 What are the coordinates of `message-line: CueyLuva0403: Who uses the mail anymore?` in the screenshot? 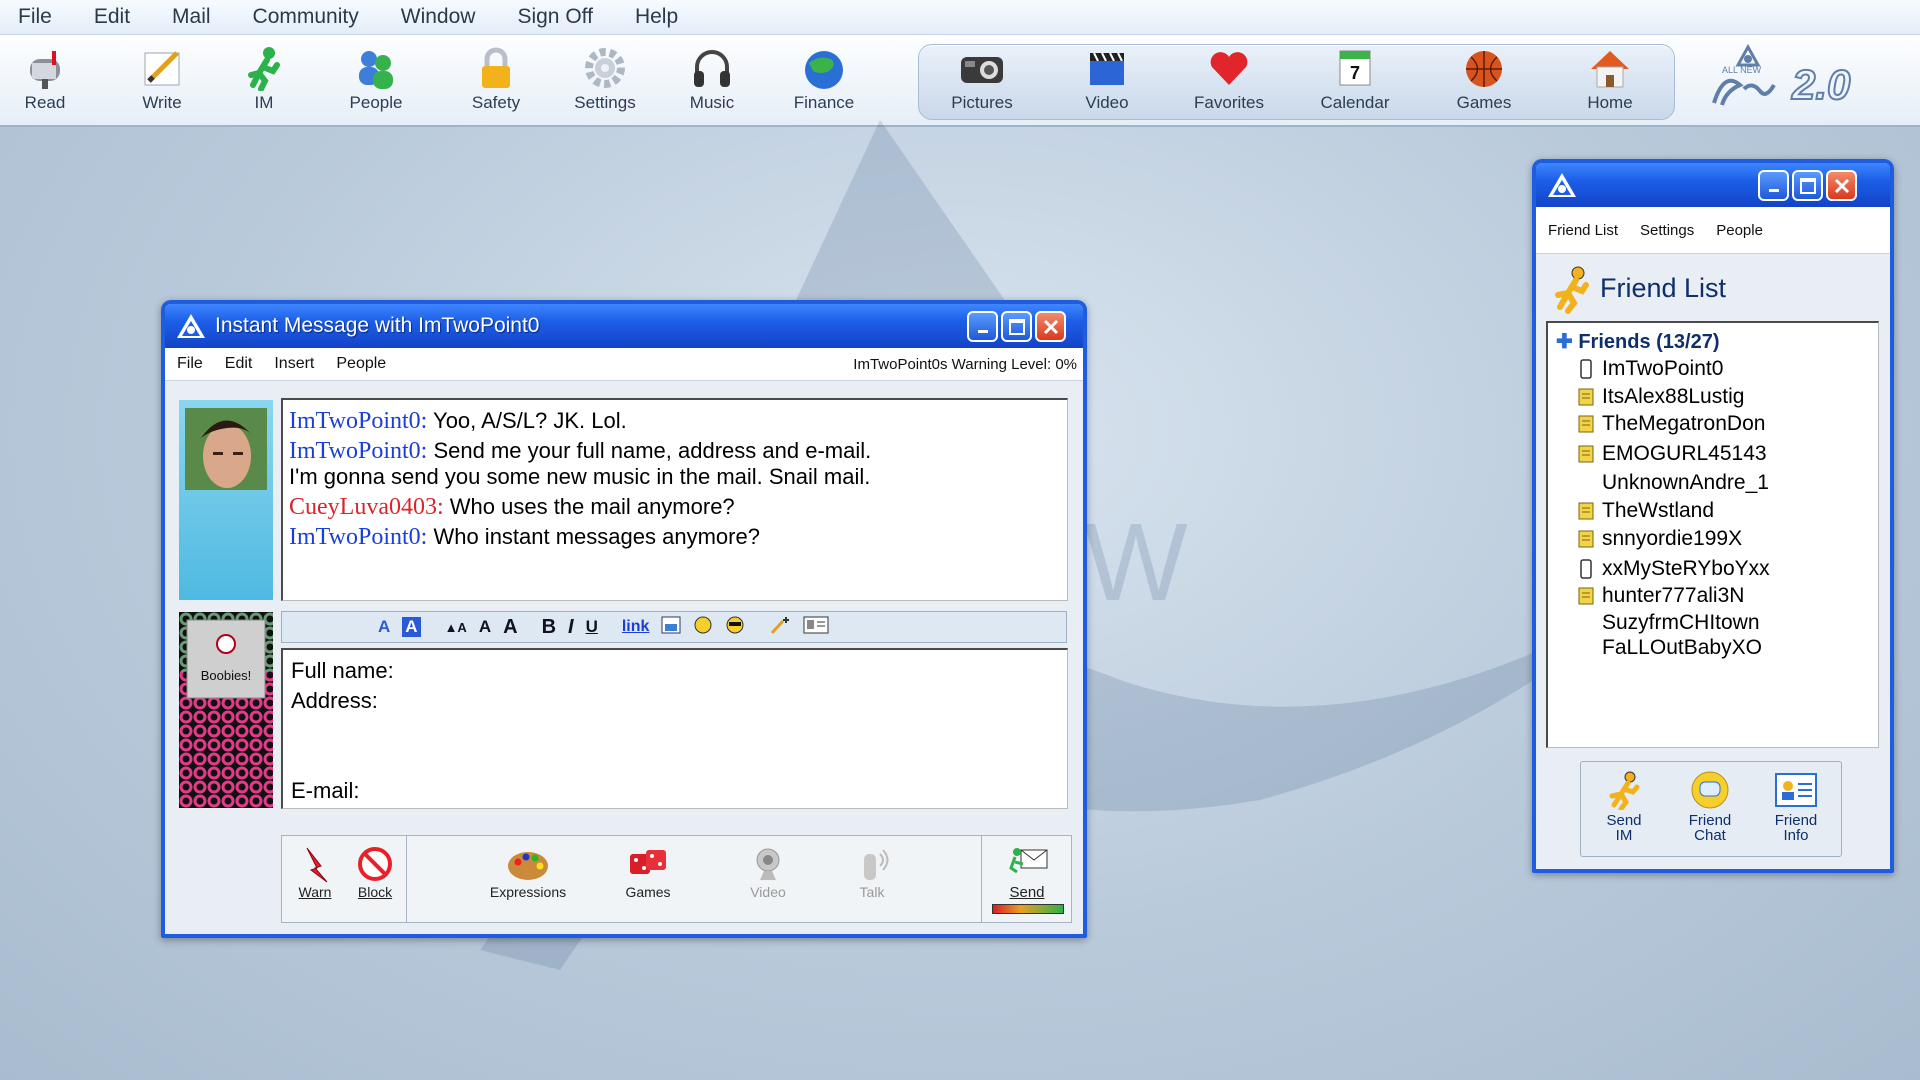 It's located at (512, 507).